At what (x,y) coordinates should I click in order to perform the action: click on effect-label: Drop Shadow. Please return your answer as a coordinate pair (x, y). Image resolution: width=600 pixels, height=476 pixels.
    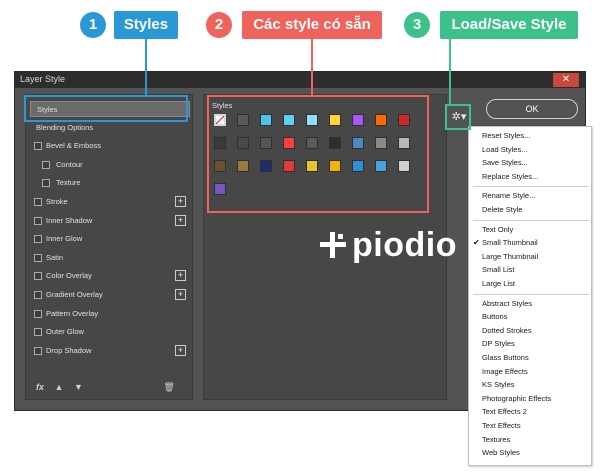
    Looking at the image, I should click on (69, 350).